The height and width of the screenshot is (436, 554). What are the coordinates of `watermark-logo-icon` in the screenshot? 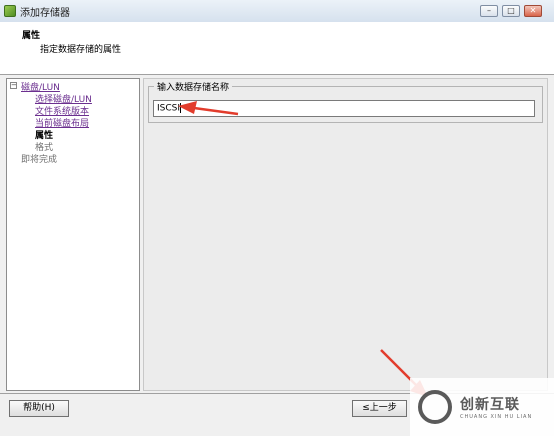 It's located at (435, 407).